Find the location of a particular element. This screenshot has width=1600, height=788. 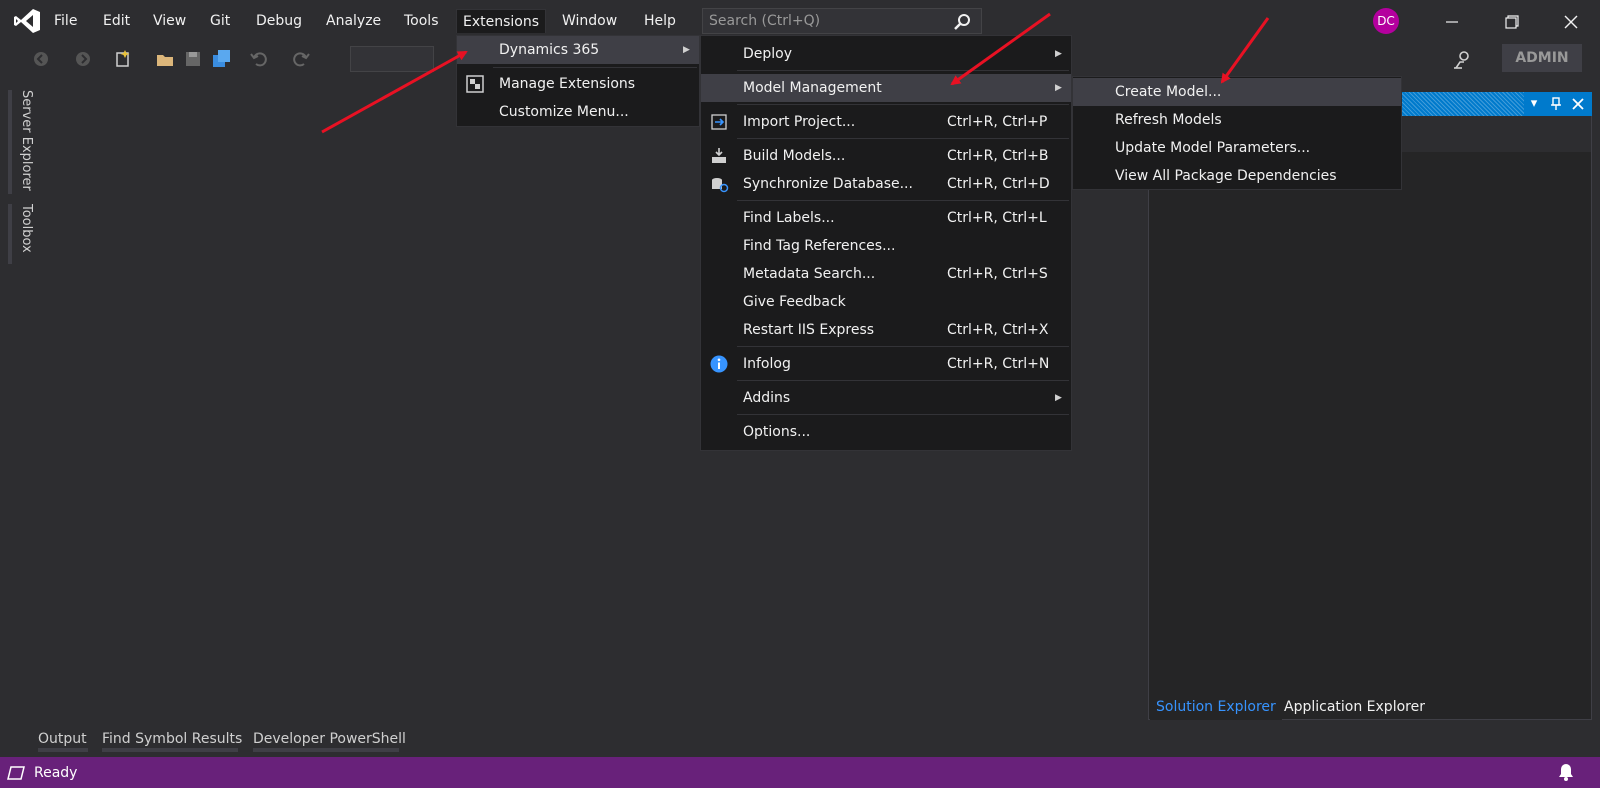

window-position-dropdown-icon: ▾ is located at coordinates (1534, 104).